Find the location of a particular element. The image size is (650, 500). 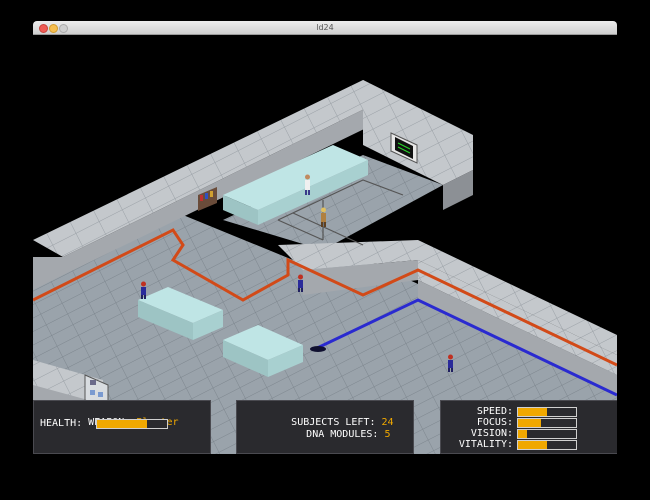

focus-bar is located at coordinates (547, 423).